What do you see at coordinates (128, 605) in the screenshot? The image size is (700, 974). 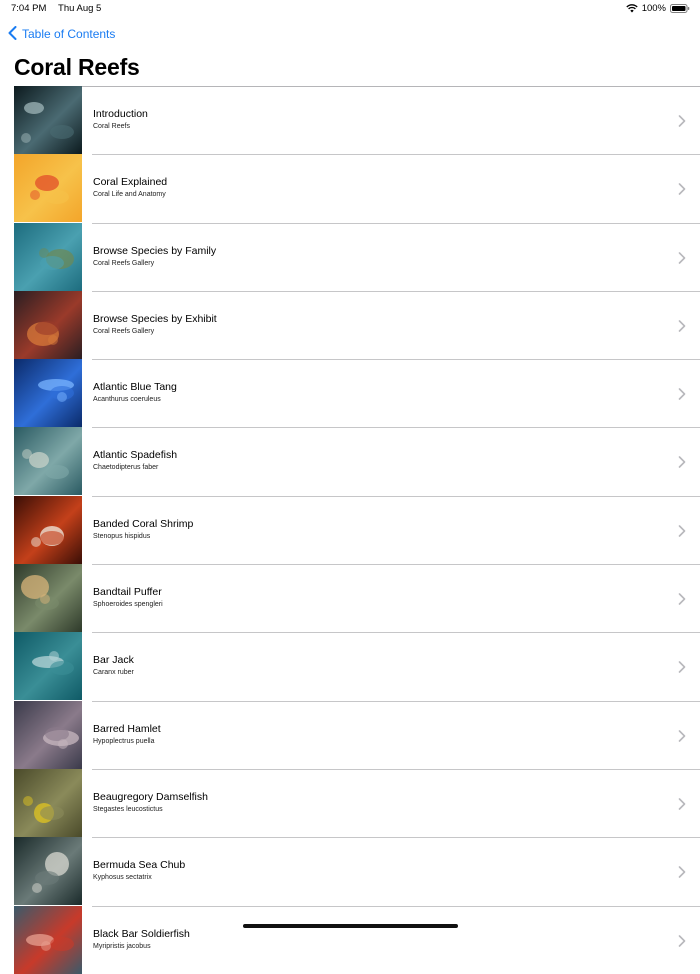 I see `list-item-subtitle: Sphoeroides spengleri` at bounding box center [128, 605].